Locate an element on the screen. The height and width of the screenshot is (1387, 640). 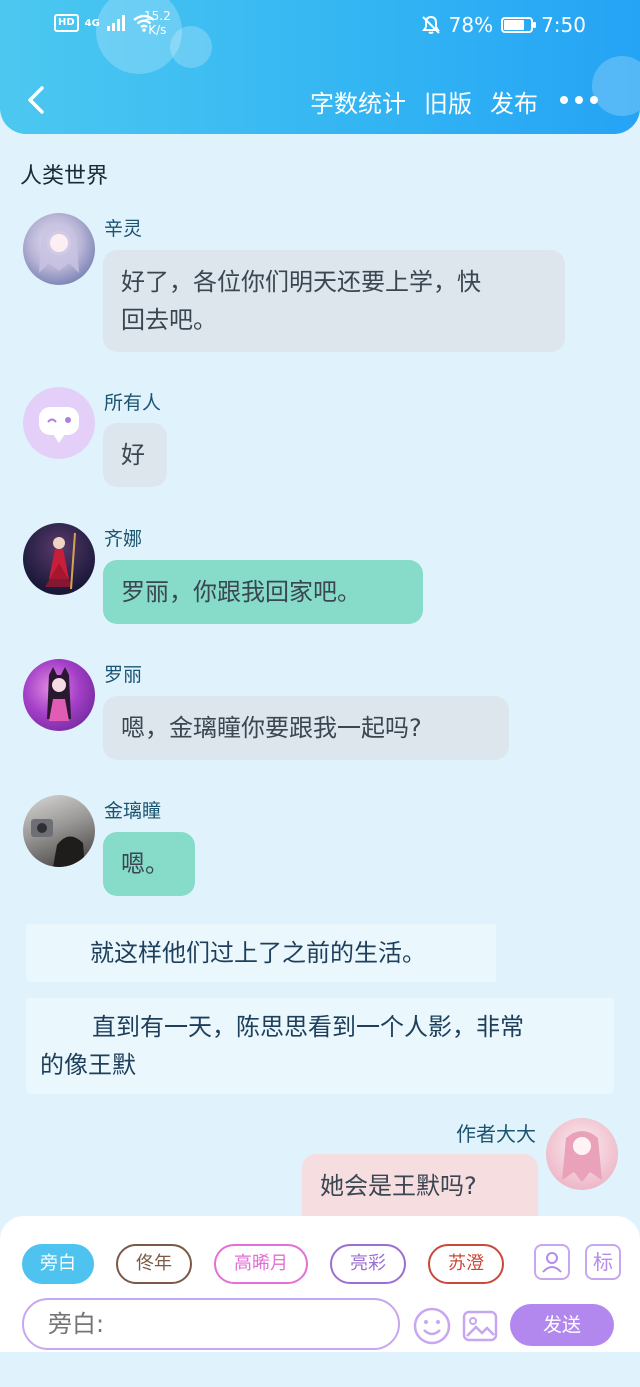
publish-button: 发布 is located at coordinates (514, 101).